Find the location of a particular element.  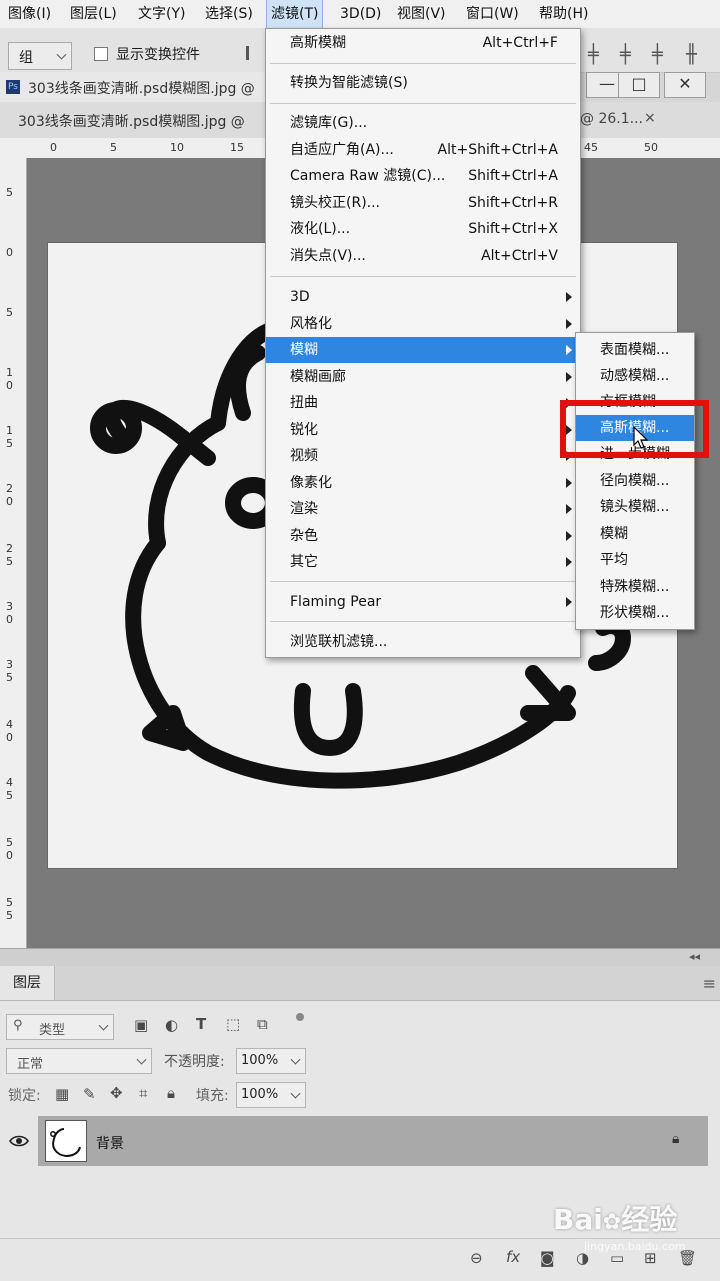

menu-item-blur-gallery: 模糊画廊 is located at coordinates (423, 377).